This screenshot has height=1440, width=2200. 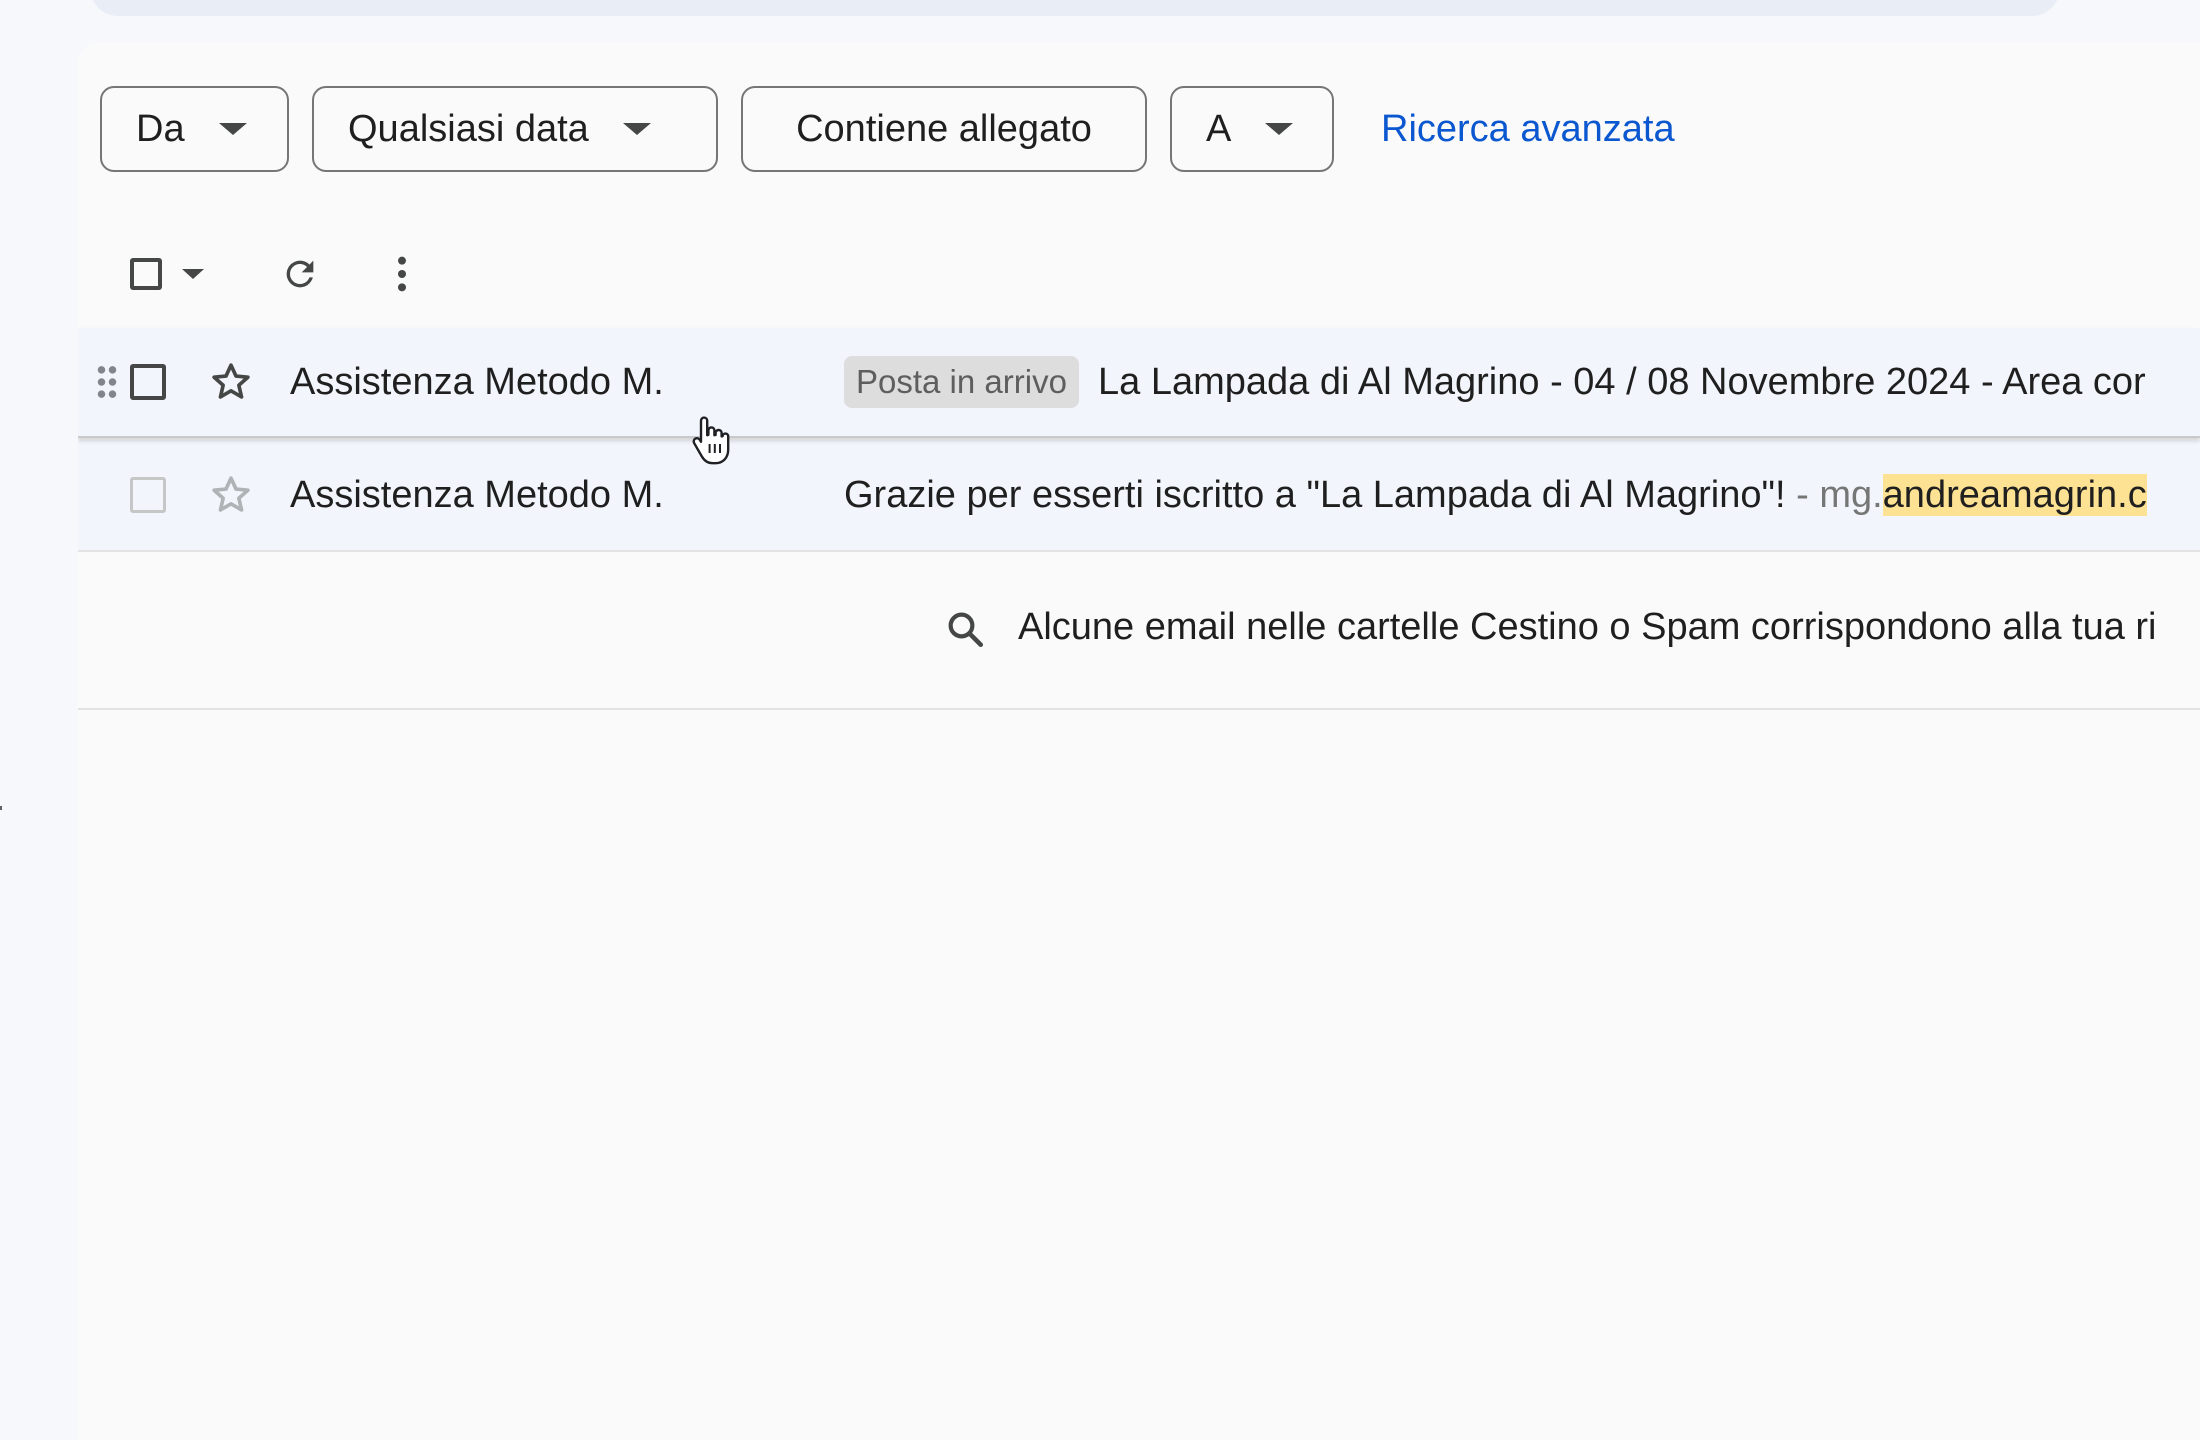 I want to click on drag-handle-icon, so click(x=107, y=382).